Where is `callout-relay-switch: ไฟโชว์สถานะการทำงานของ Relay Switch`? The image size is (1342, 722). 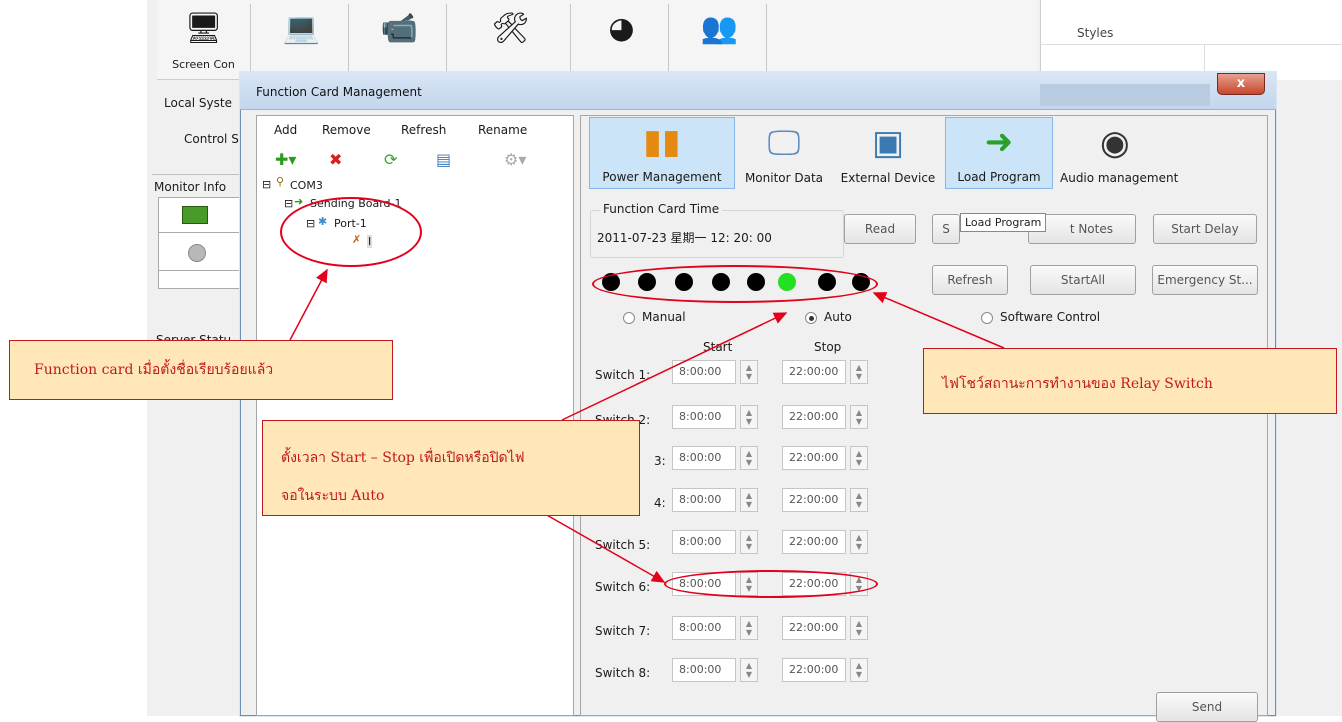
callout-relay-switch: ไฟโชว์สถานะการทำงานของ Relay Switch is located at coordinates (1130, 381).